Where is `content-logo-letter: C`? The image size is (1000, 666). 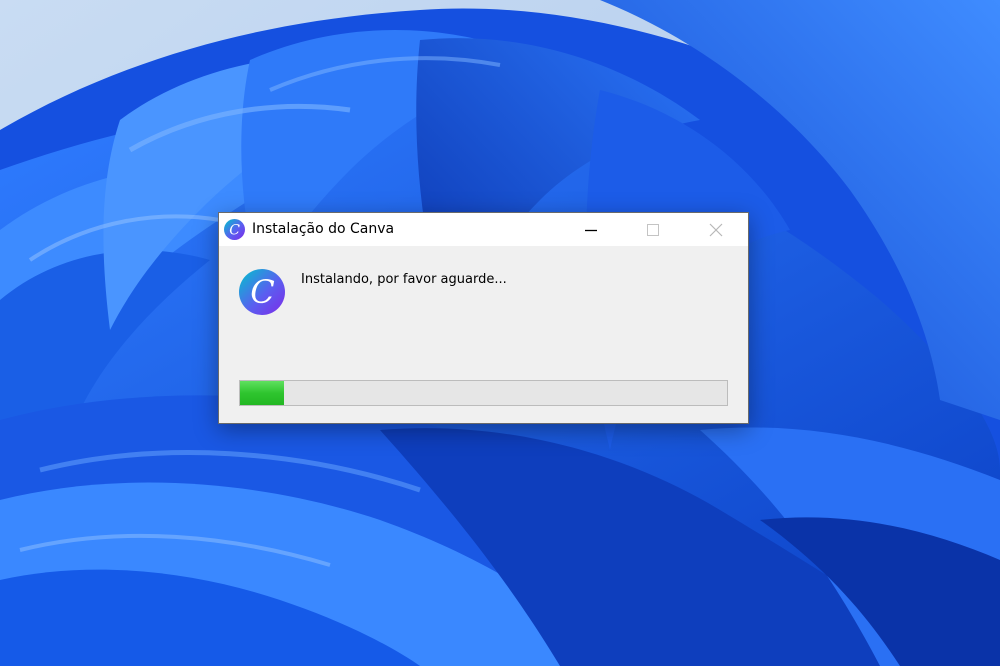 content-logo-letter: C is located at coordinates (262, 292).